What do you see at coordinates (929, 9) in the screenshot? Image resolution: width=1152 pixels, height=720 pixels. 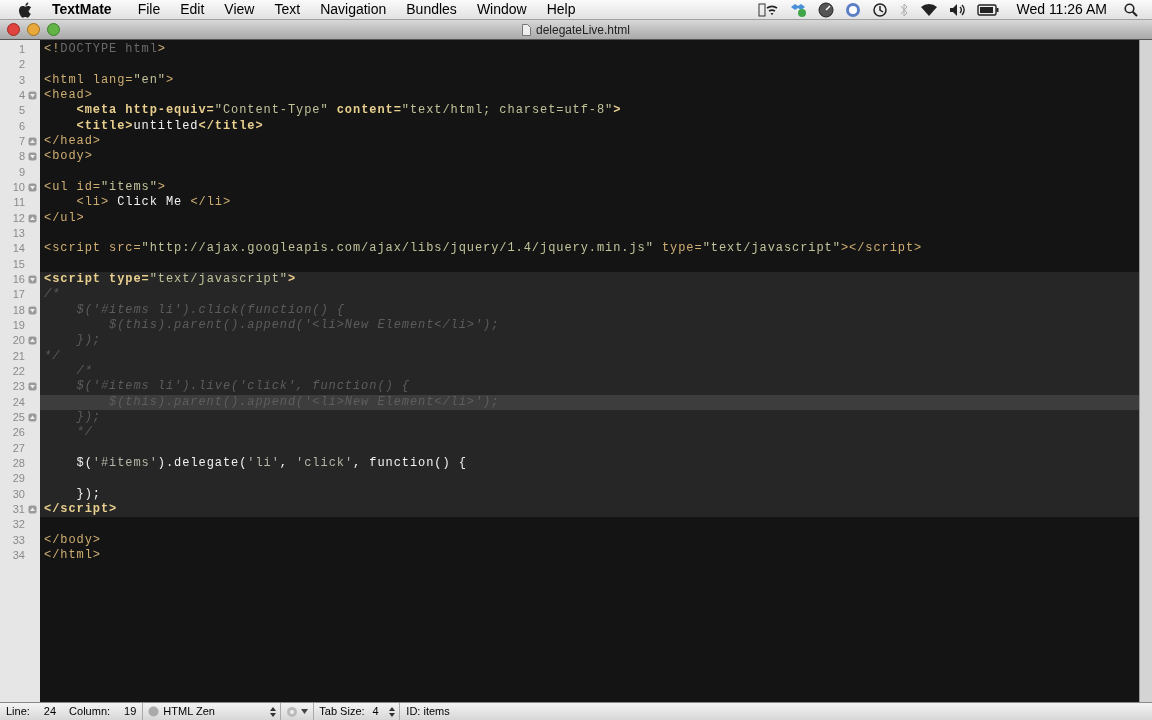 I see `wifi-icon` at bounding box center [929, 9].